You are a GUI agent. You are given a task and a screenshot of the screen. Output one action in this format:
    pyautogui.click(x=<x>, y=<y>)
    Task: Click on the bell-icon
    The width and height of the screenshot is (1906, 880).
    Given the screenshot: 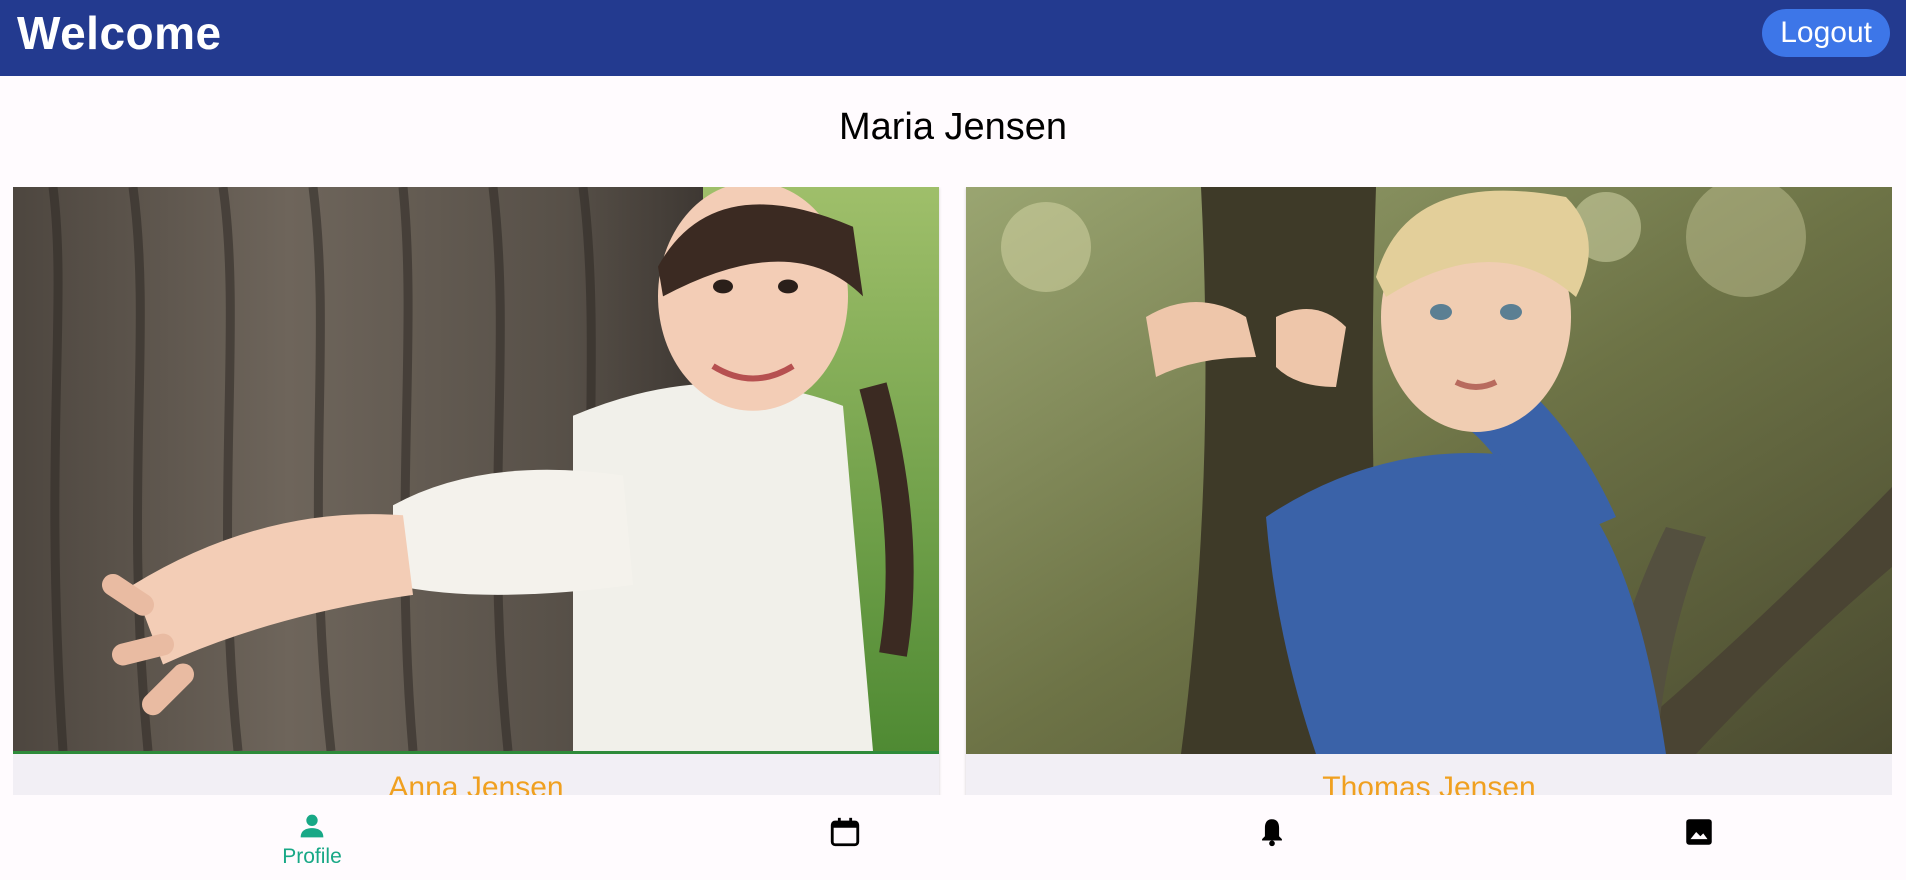 What is the action you would take?
    pyautogui.click(x=1272, y=833)
    